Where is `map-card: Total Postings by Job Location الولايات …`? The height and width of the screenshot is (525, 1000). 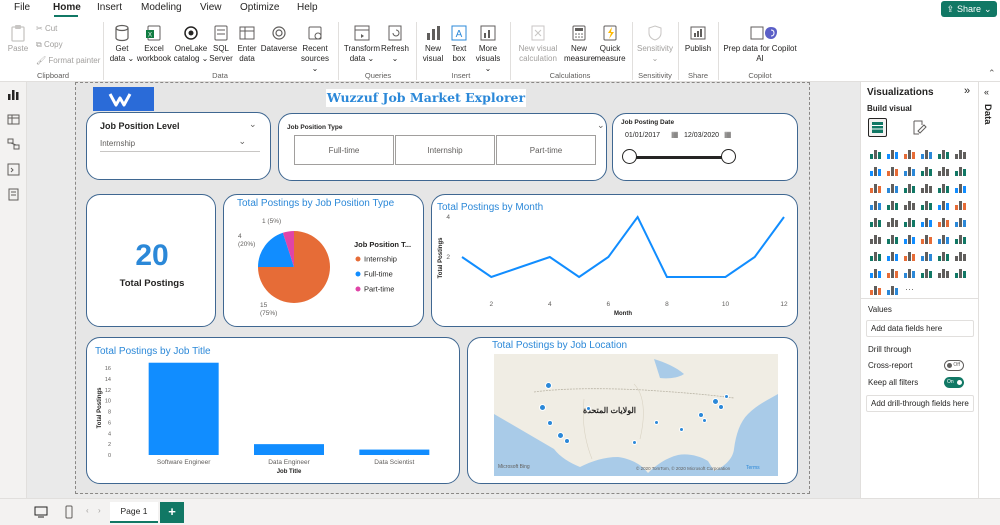
map-card: Total Postings by Job Location الولايات … is located at coordinates (632, 410).